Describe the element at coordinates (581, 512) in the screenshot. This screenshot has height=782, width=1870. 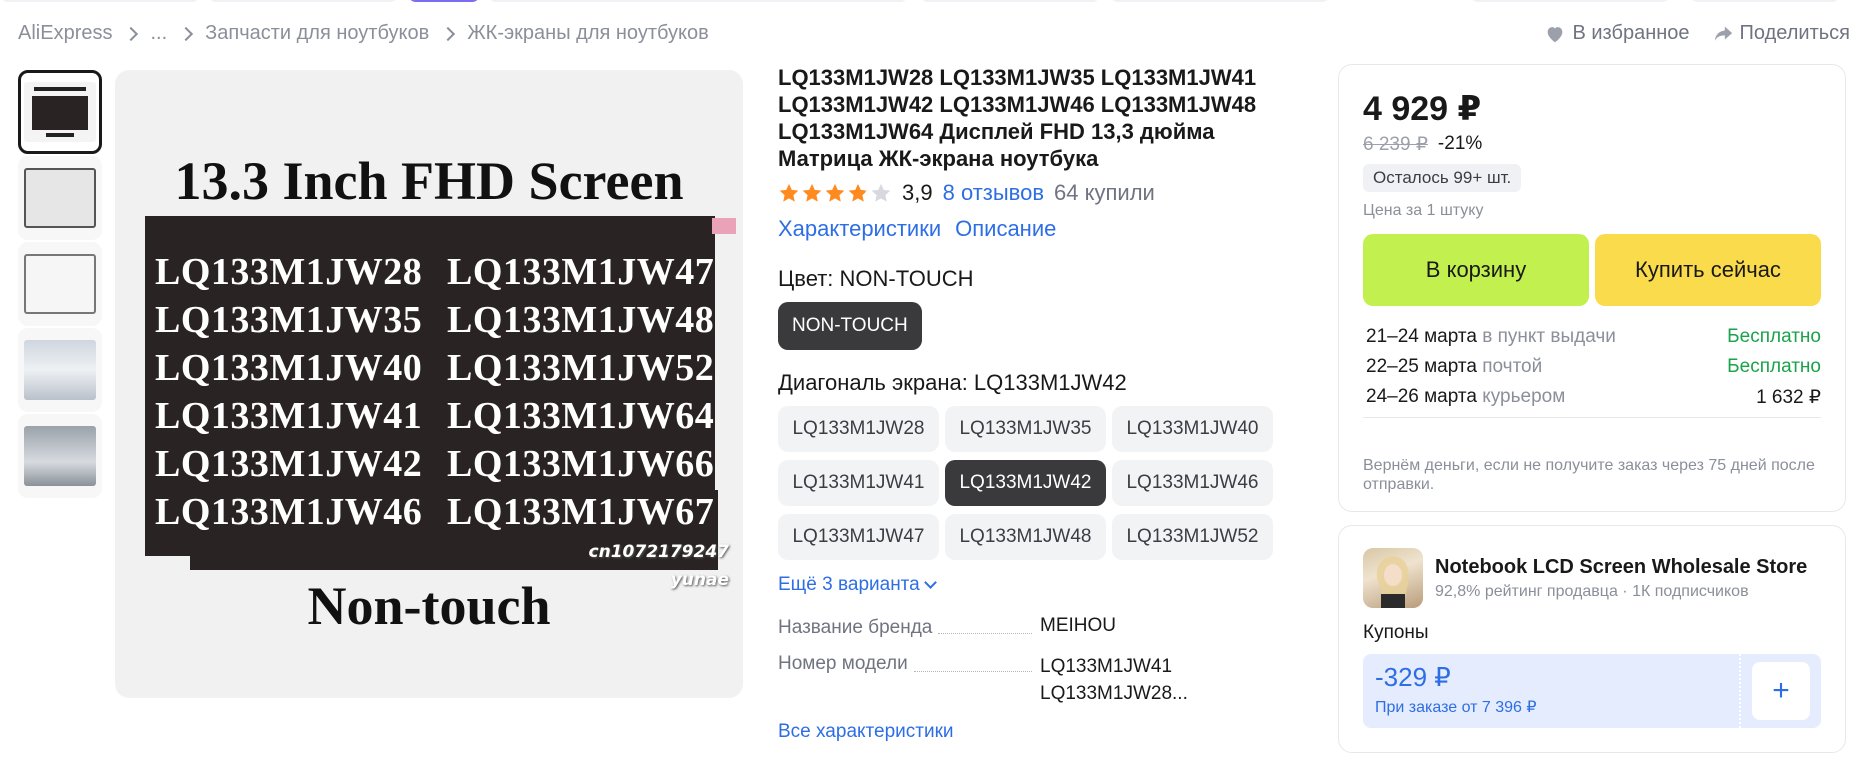
I see `image-code: LQ133M1JW67` at that location.